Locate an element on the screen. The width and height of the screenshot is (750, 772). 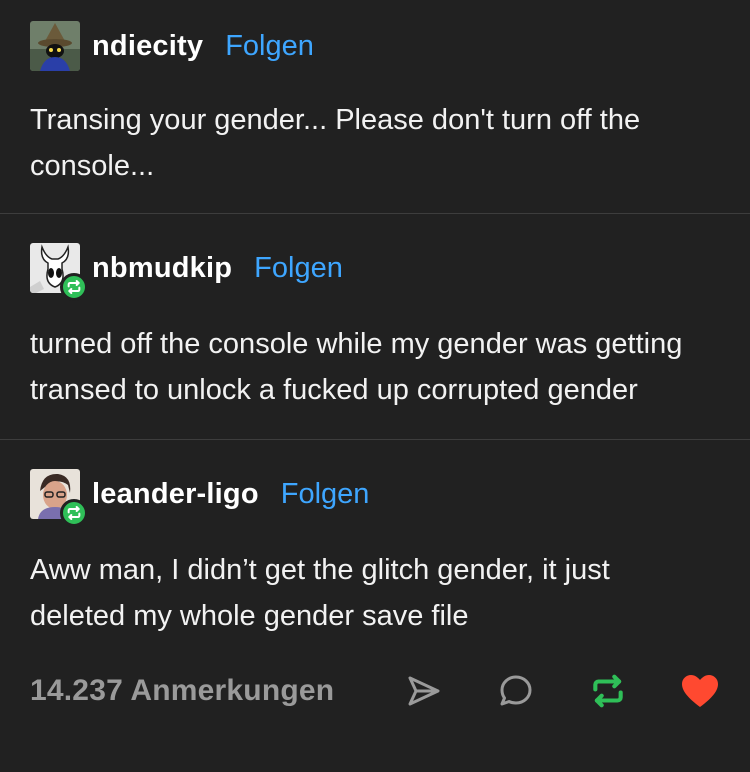
post-footer: 14.237 Anmerkungen is located at coordinates (375, 691).